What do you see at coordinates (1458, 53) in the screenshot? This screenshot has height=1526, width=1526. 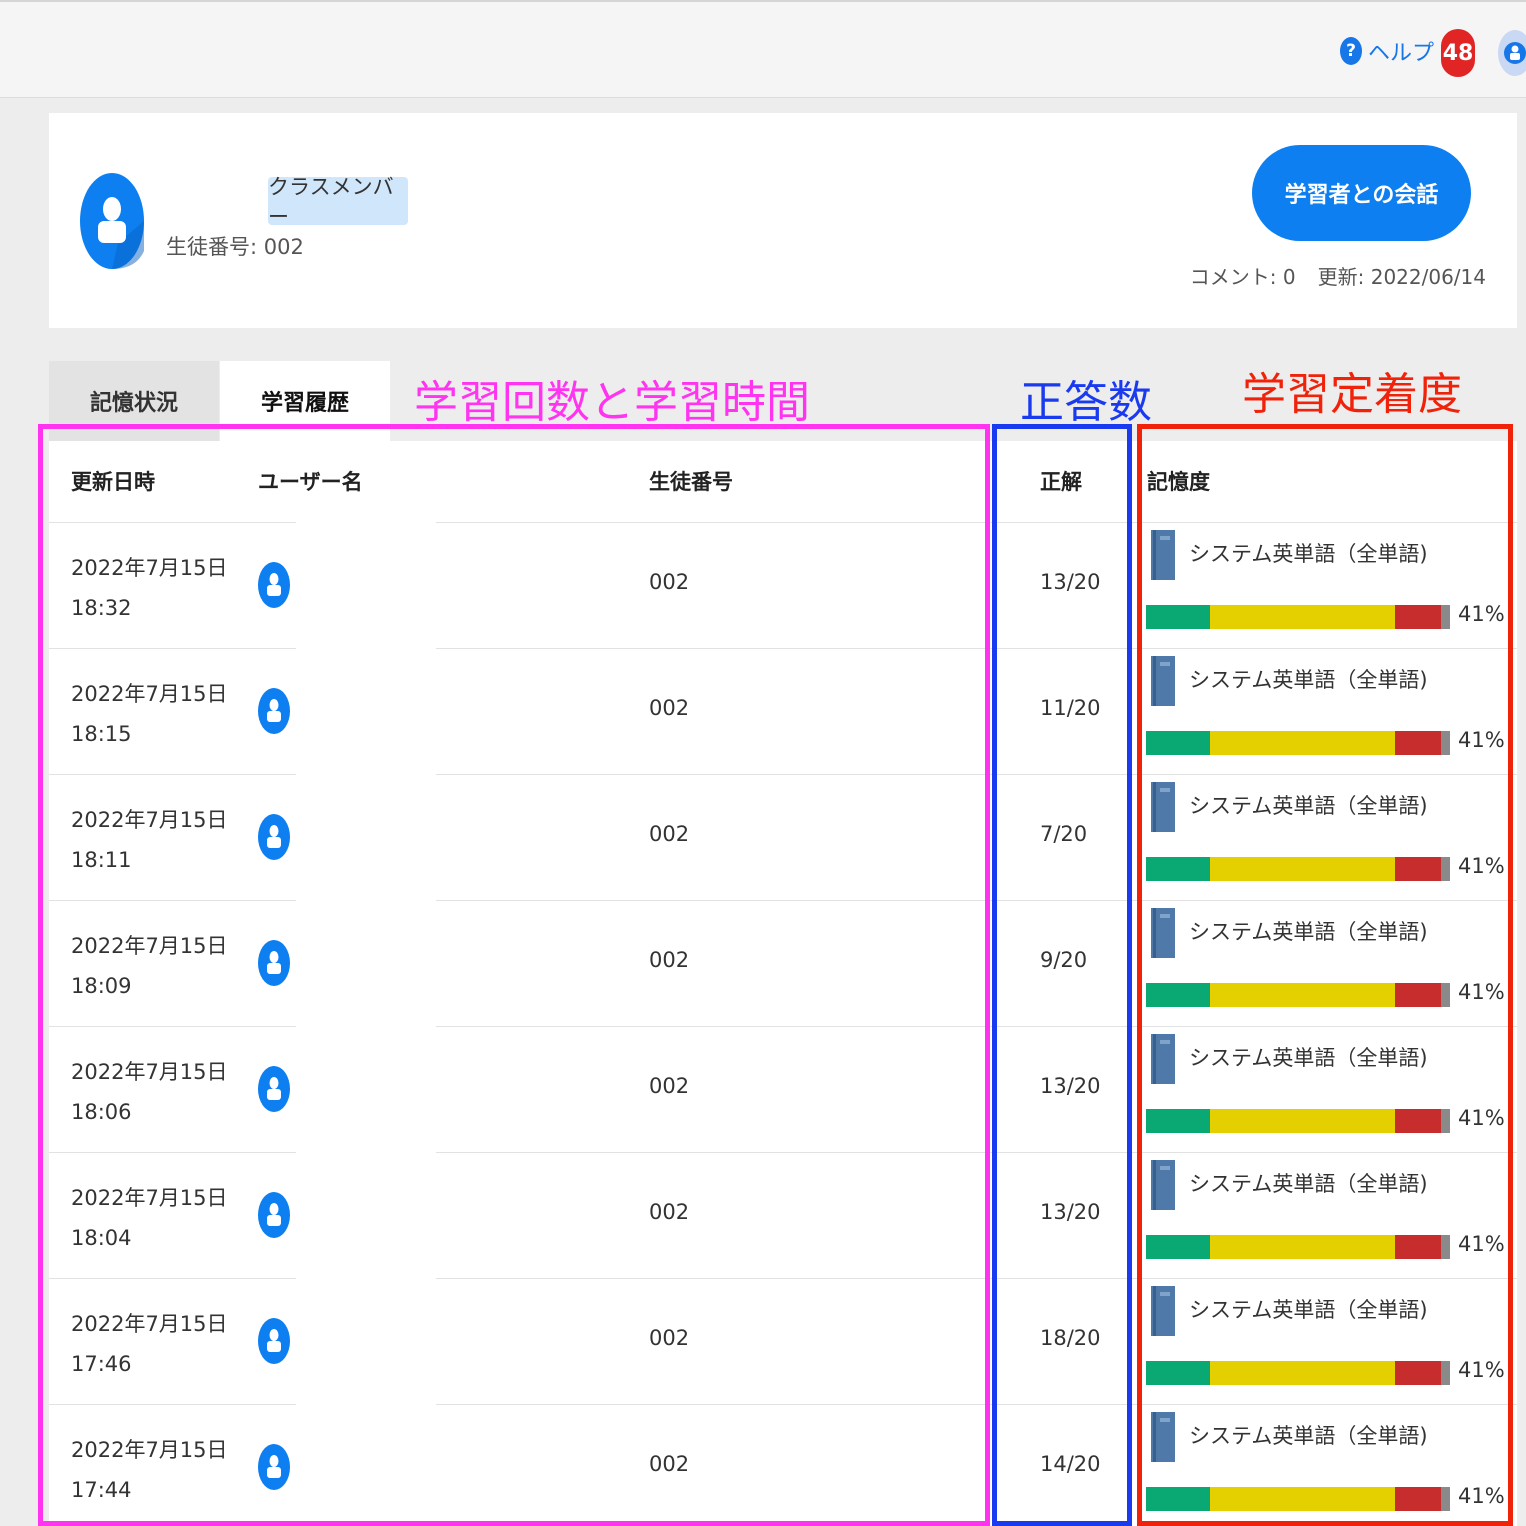 I see `notification-badge: 48` at bounding box center [1458, 53].